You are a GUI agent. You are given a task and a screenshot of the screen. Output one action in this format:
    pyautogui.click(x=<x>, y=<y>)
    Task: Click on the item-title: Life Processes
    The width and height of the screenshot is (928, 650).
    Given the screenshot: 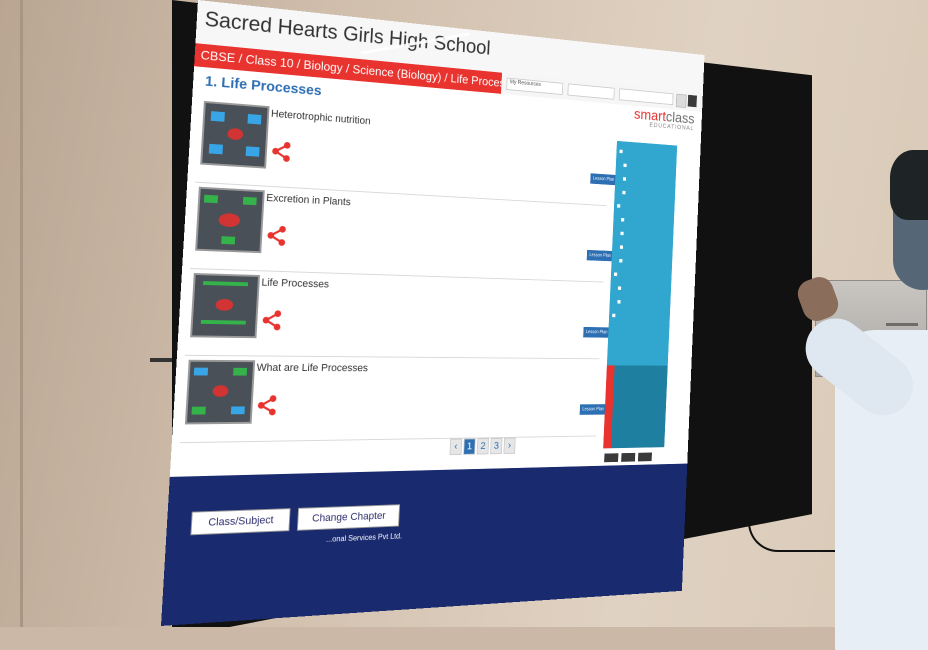 What is the action you would take?
    pyautogui.click(x=295, y=283)
    